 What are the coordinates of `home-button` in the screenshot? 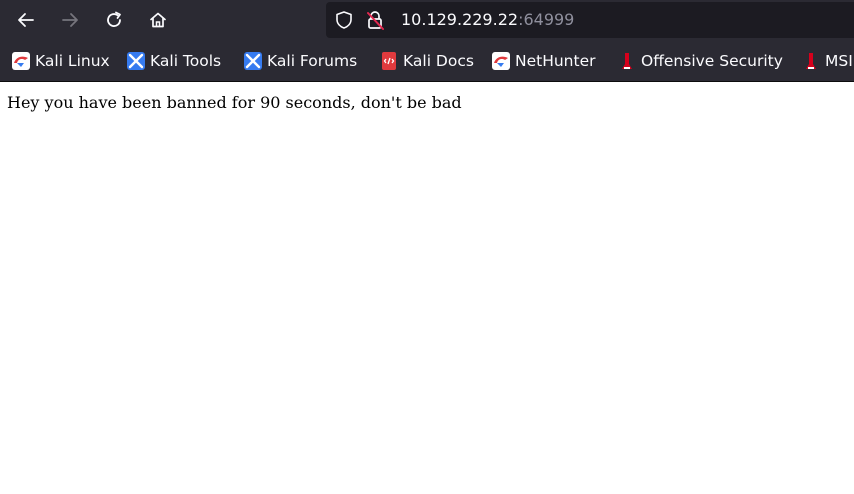 It's located at (158, 20).